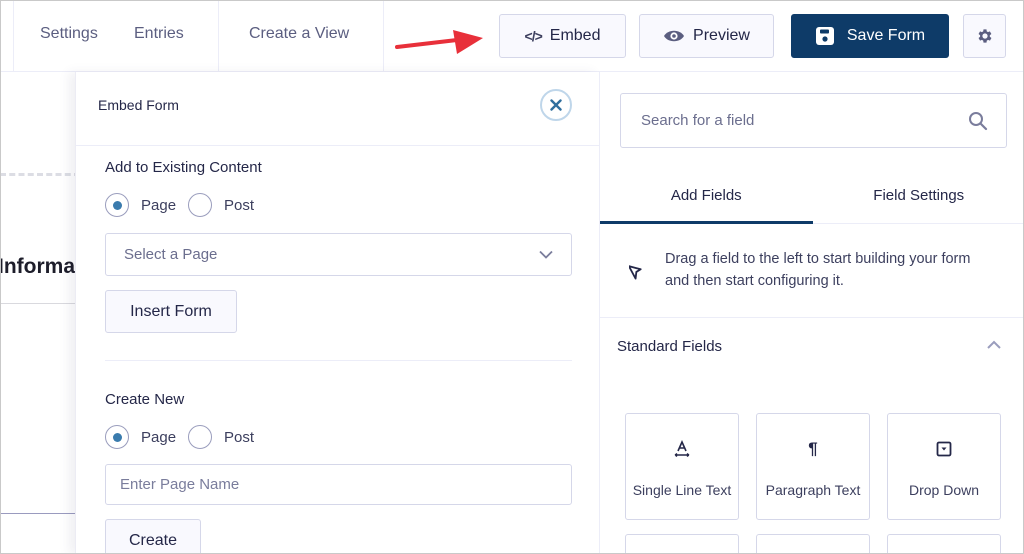  Describe the element at coordinates (38, 266) in the screenshot. I see `canvas-section-heading: Informa` at that location.